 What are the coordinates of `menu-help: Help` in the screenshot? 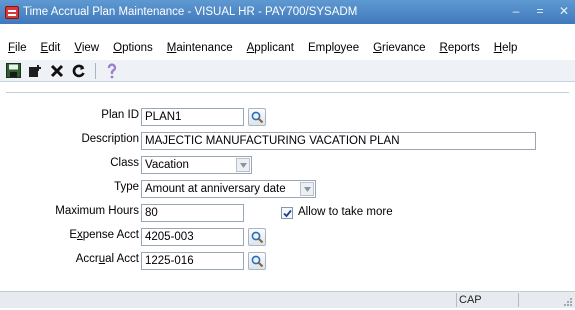 It's located at (506, 48).